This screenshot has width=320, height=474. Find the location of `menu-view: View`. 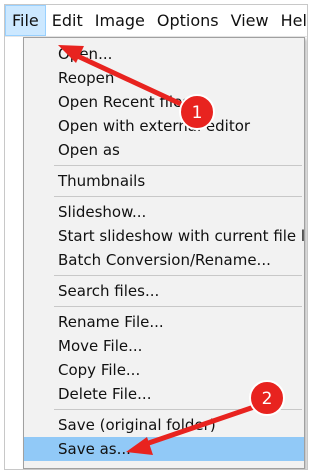

menu-view: View is located at coordinates (250, 20).